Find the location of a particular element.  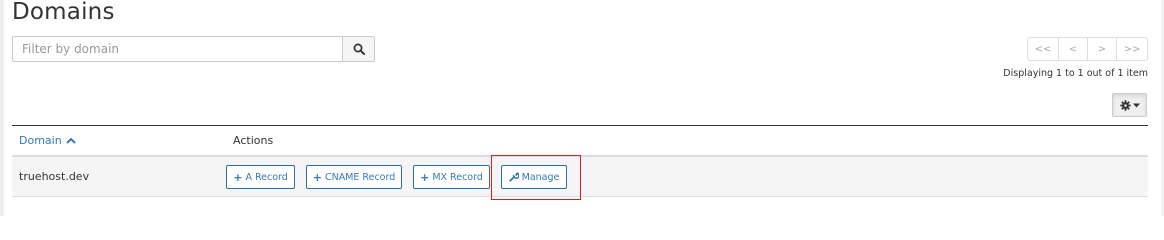

search-group is located at coordinates (193, 49).